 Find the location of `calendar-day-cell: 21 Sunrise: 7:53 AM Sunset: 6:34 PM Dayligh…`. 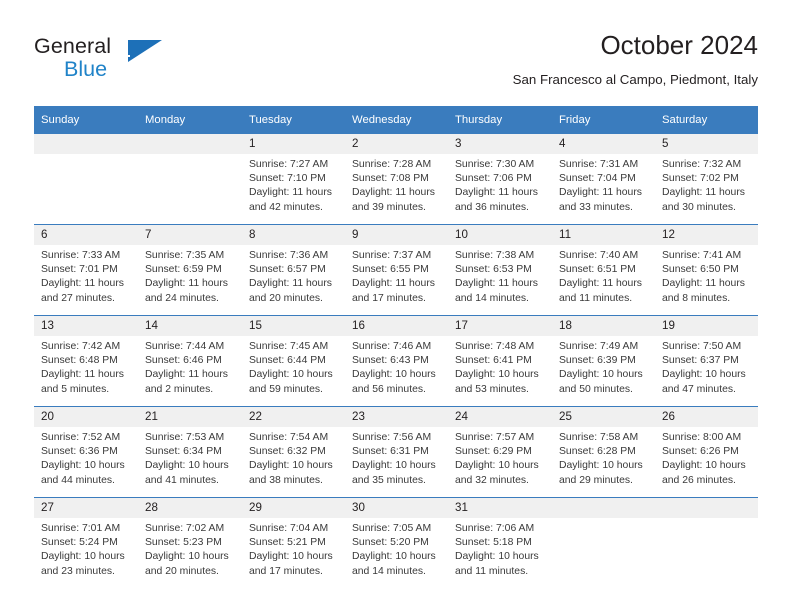

calendar-day-cell: 21 Sunrise: 7:53 AM Sunset: 6:34 PM Dayligh… is located at coordinates (190, 452).